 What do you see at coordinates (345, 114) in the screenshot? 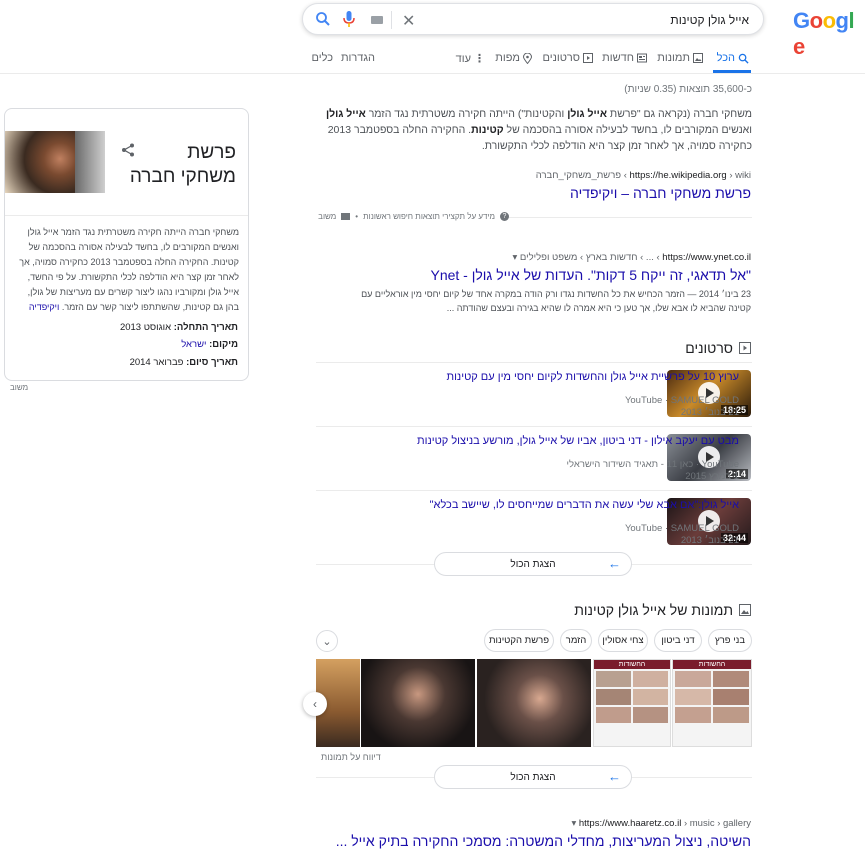
I see `snippet-bold: אייל גולן` at bounding box center [345, 114].